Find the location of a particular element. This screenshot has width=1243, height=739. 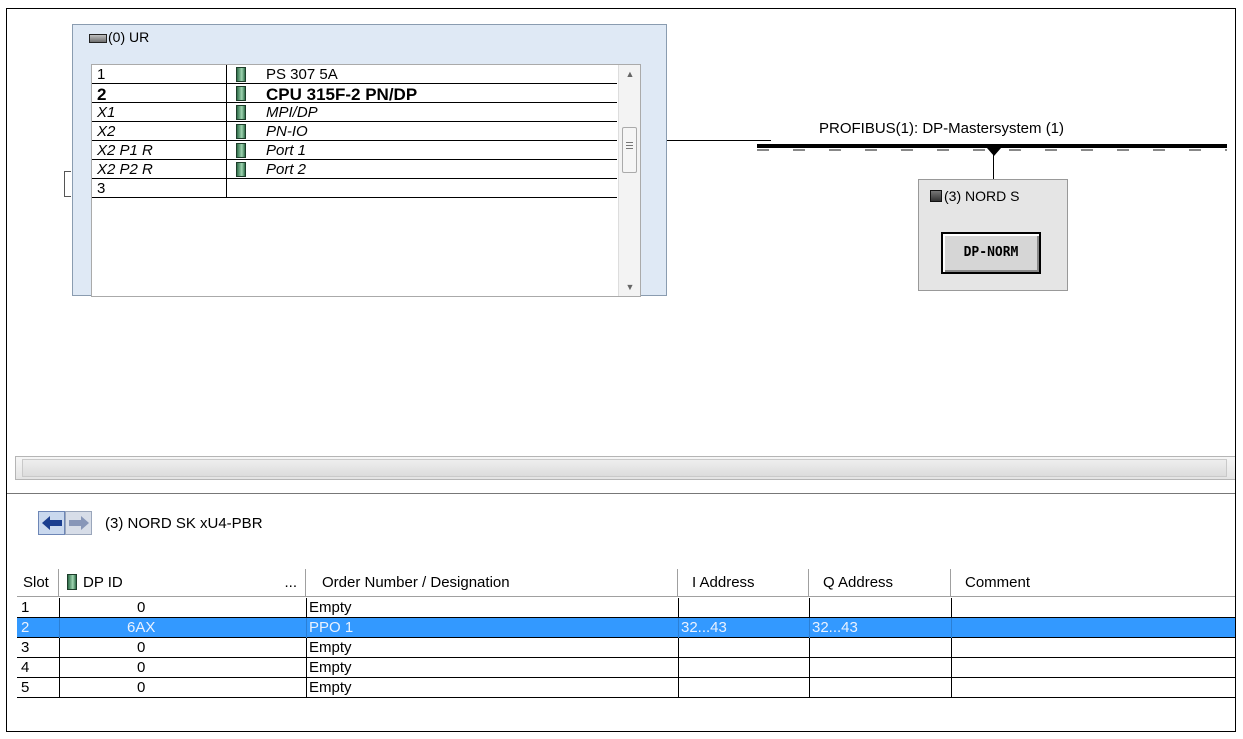

column-header-label: Q Address is located at coordinates (858, 582).